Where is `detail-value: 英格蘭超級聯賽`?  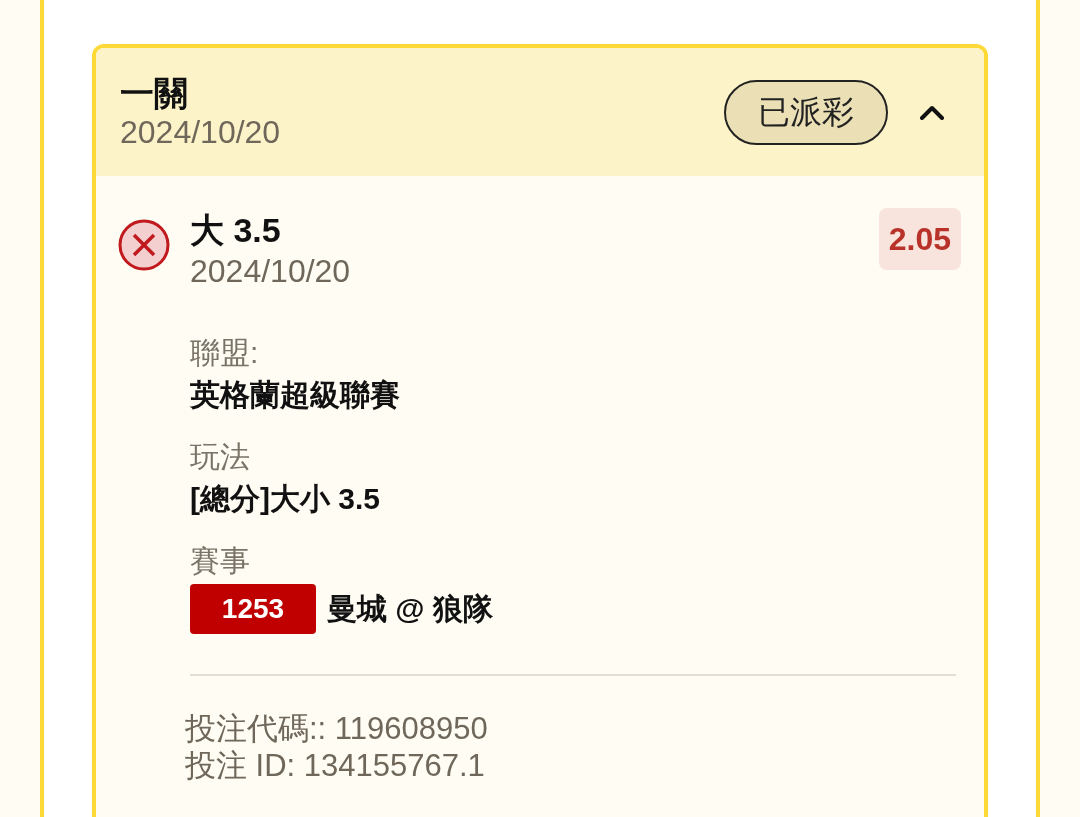 detail-value: 英格蘭超級聯賽 is located at coordinates (295, 395).